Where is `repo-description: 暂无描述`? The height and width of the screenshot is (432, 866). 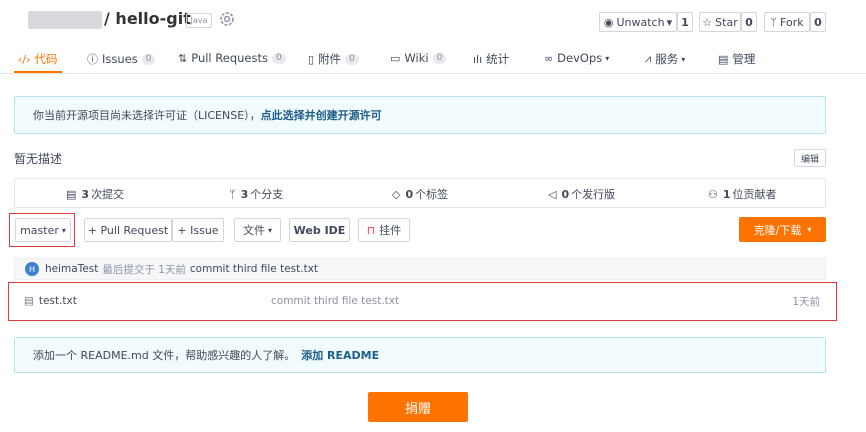 repo-description: 暂无描述 is located at coordinates (38, 159).